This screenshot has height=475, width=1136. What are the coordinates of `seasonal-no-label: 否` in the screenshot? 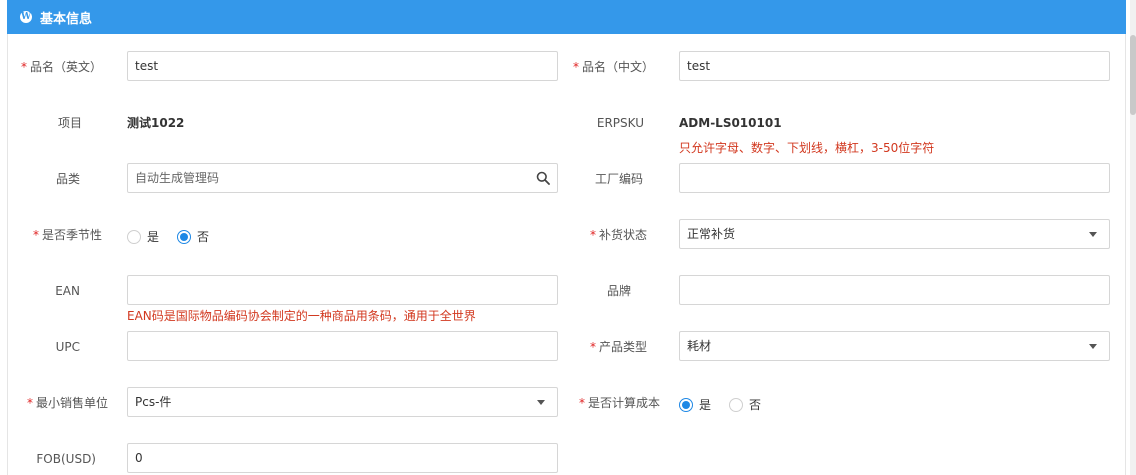 It's located at (203, 236).